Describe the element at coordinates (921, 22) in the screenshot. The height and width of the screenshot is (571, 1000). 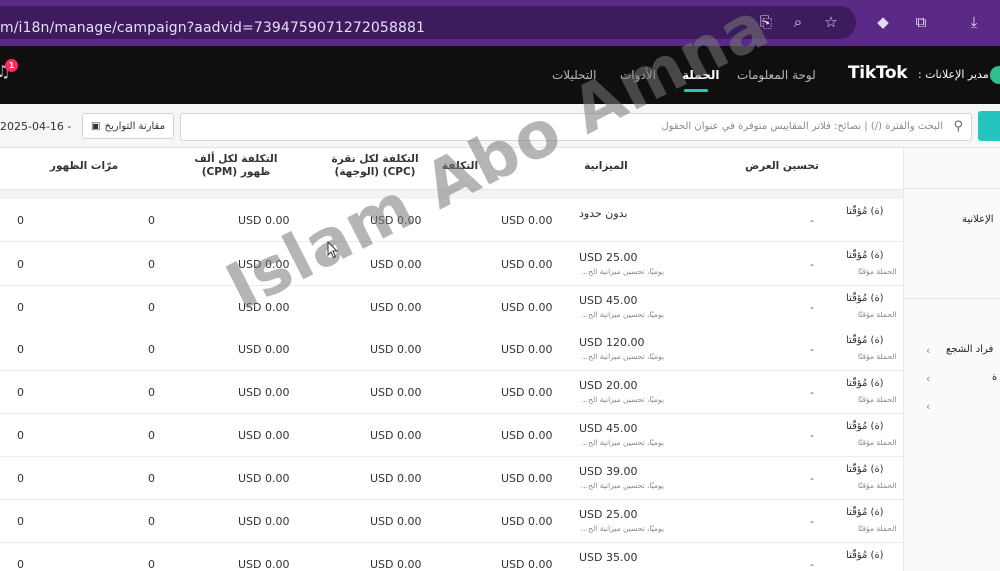
I see `puzzle-icon: ⧉` at that location.